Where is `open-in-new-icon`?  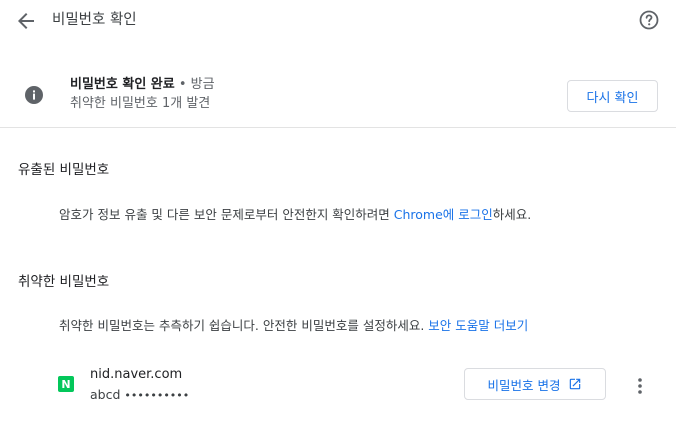 open-in-new-icon is located at coordinates (575, 384).